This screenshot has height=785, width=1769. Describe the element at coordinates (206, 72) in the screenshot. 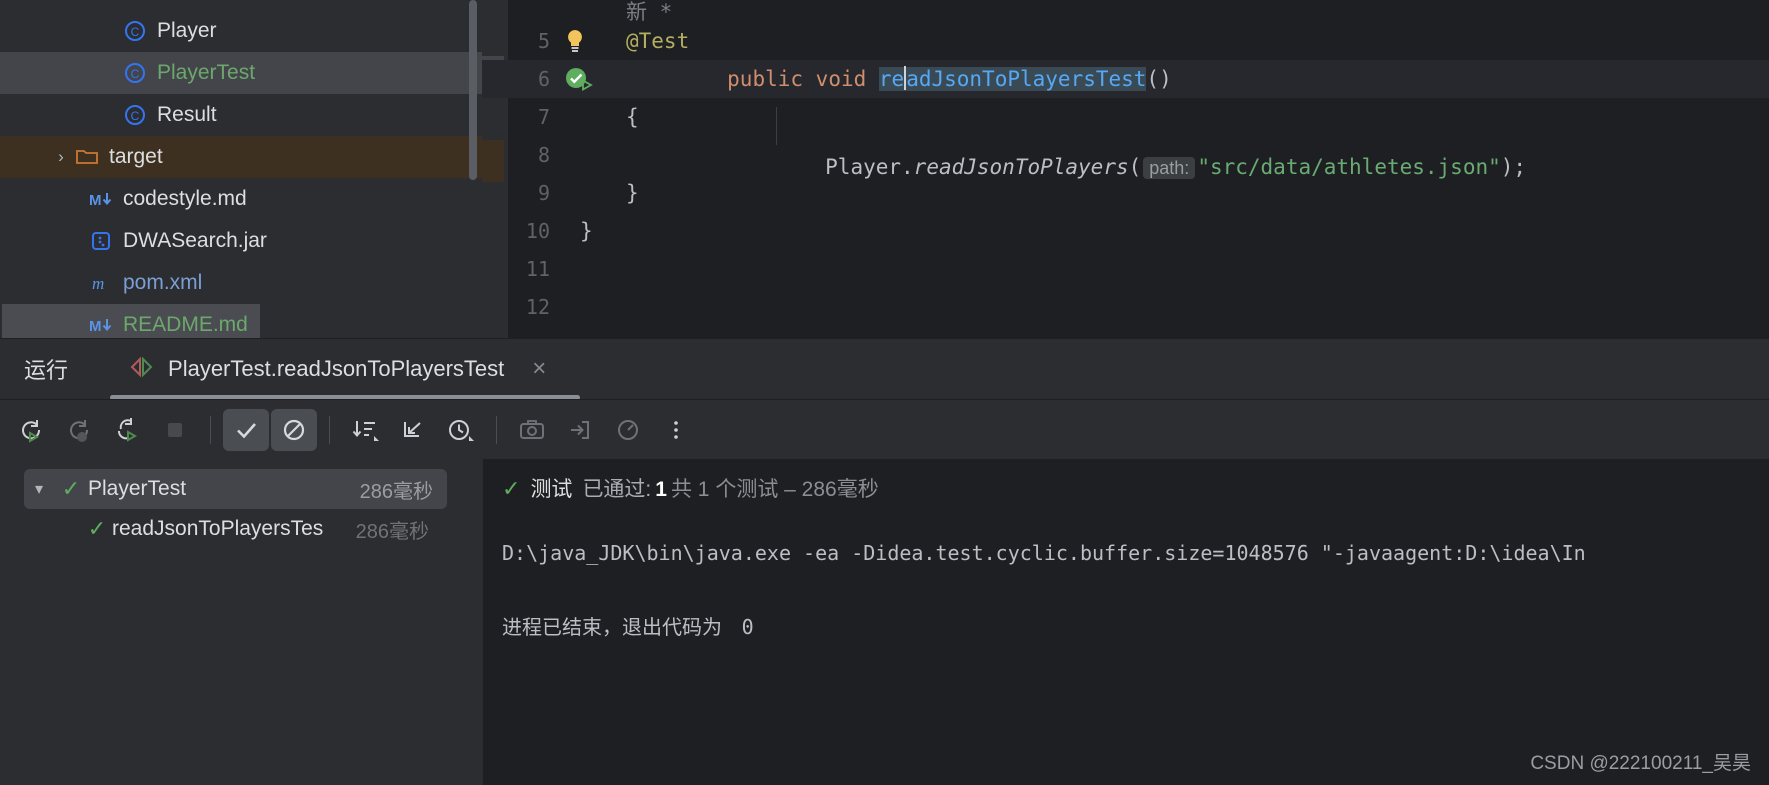

I see `tree-item-label: PlayerTest` at that location.